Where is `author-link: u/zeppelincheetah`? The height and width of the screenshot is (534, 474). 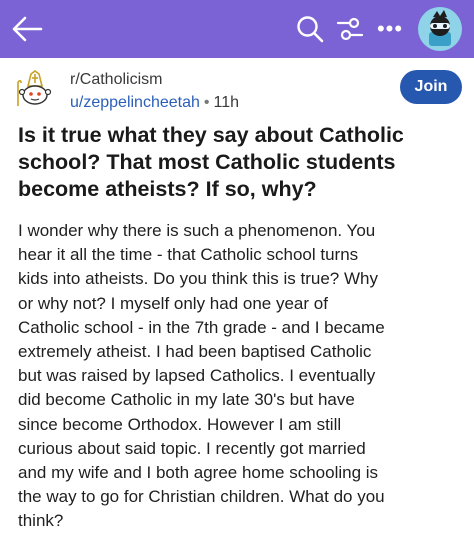 author-link: u/zeppelincheetah is located at coordinates (135, 102).